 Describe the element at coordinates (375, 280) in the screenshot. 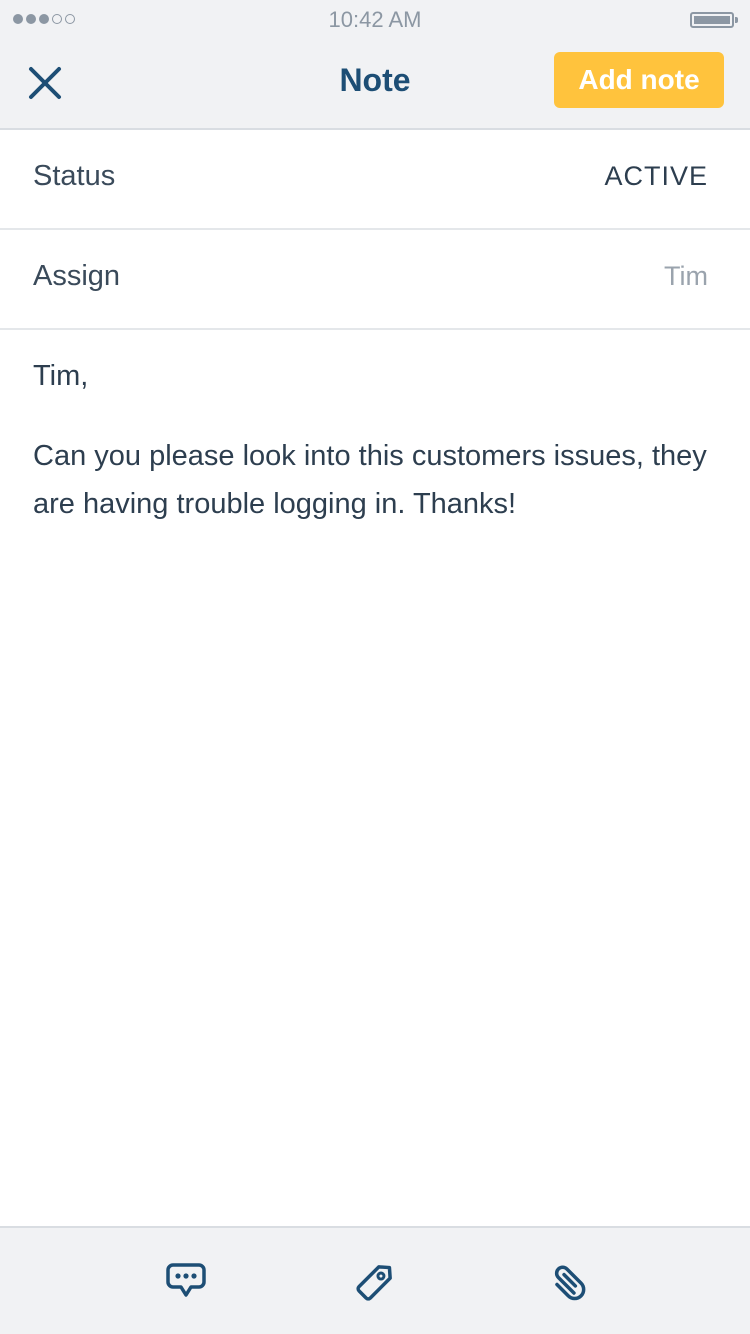

I see `assign-row: Assign Tim` at that location.